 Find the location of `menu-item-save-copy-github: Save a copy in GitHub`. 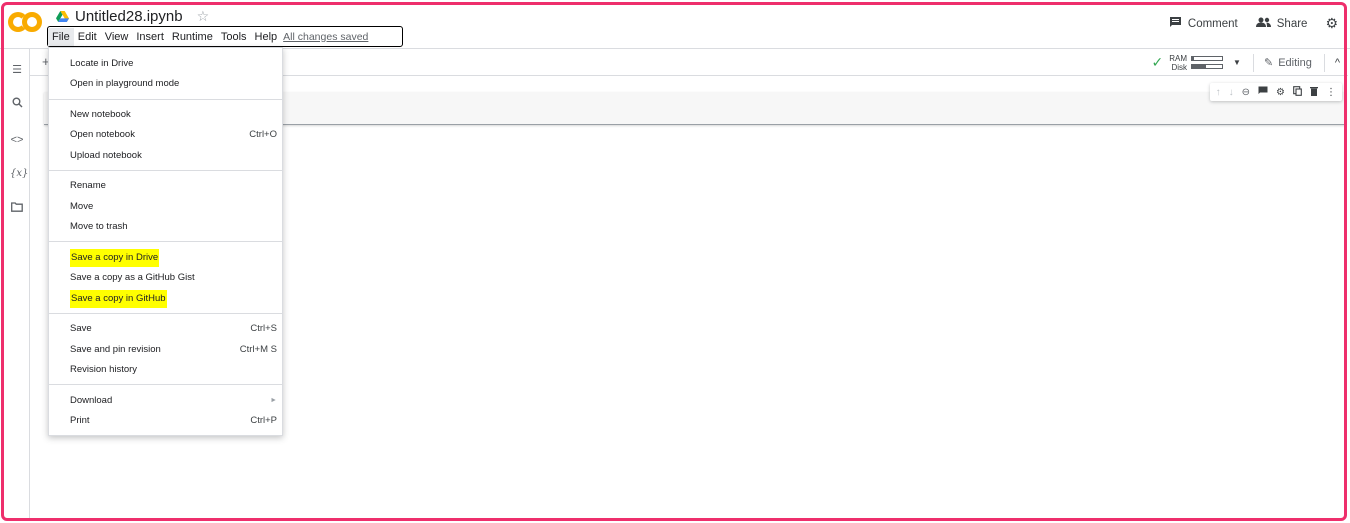

menu-item-save-copy-github: Save a copy in GitHub is located at coordinates (165, 299).